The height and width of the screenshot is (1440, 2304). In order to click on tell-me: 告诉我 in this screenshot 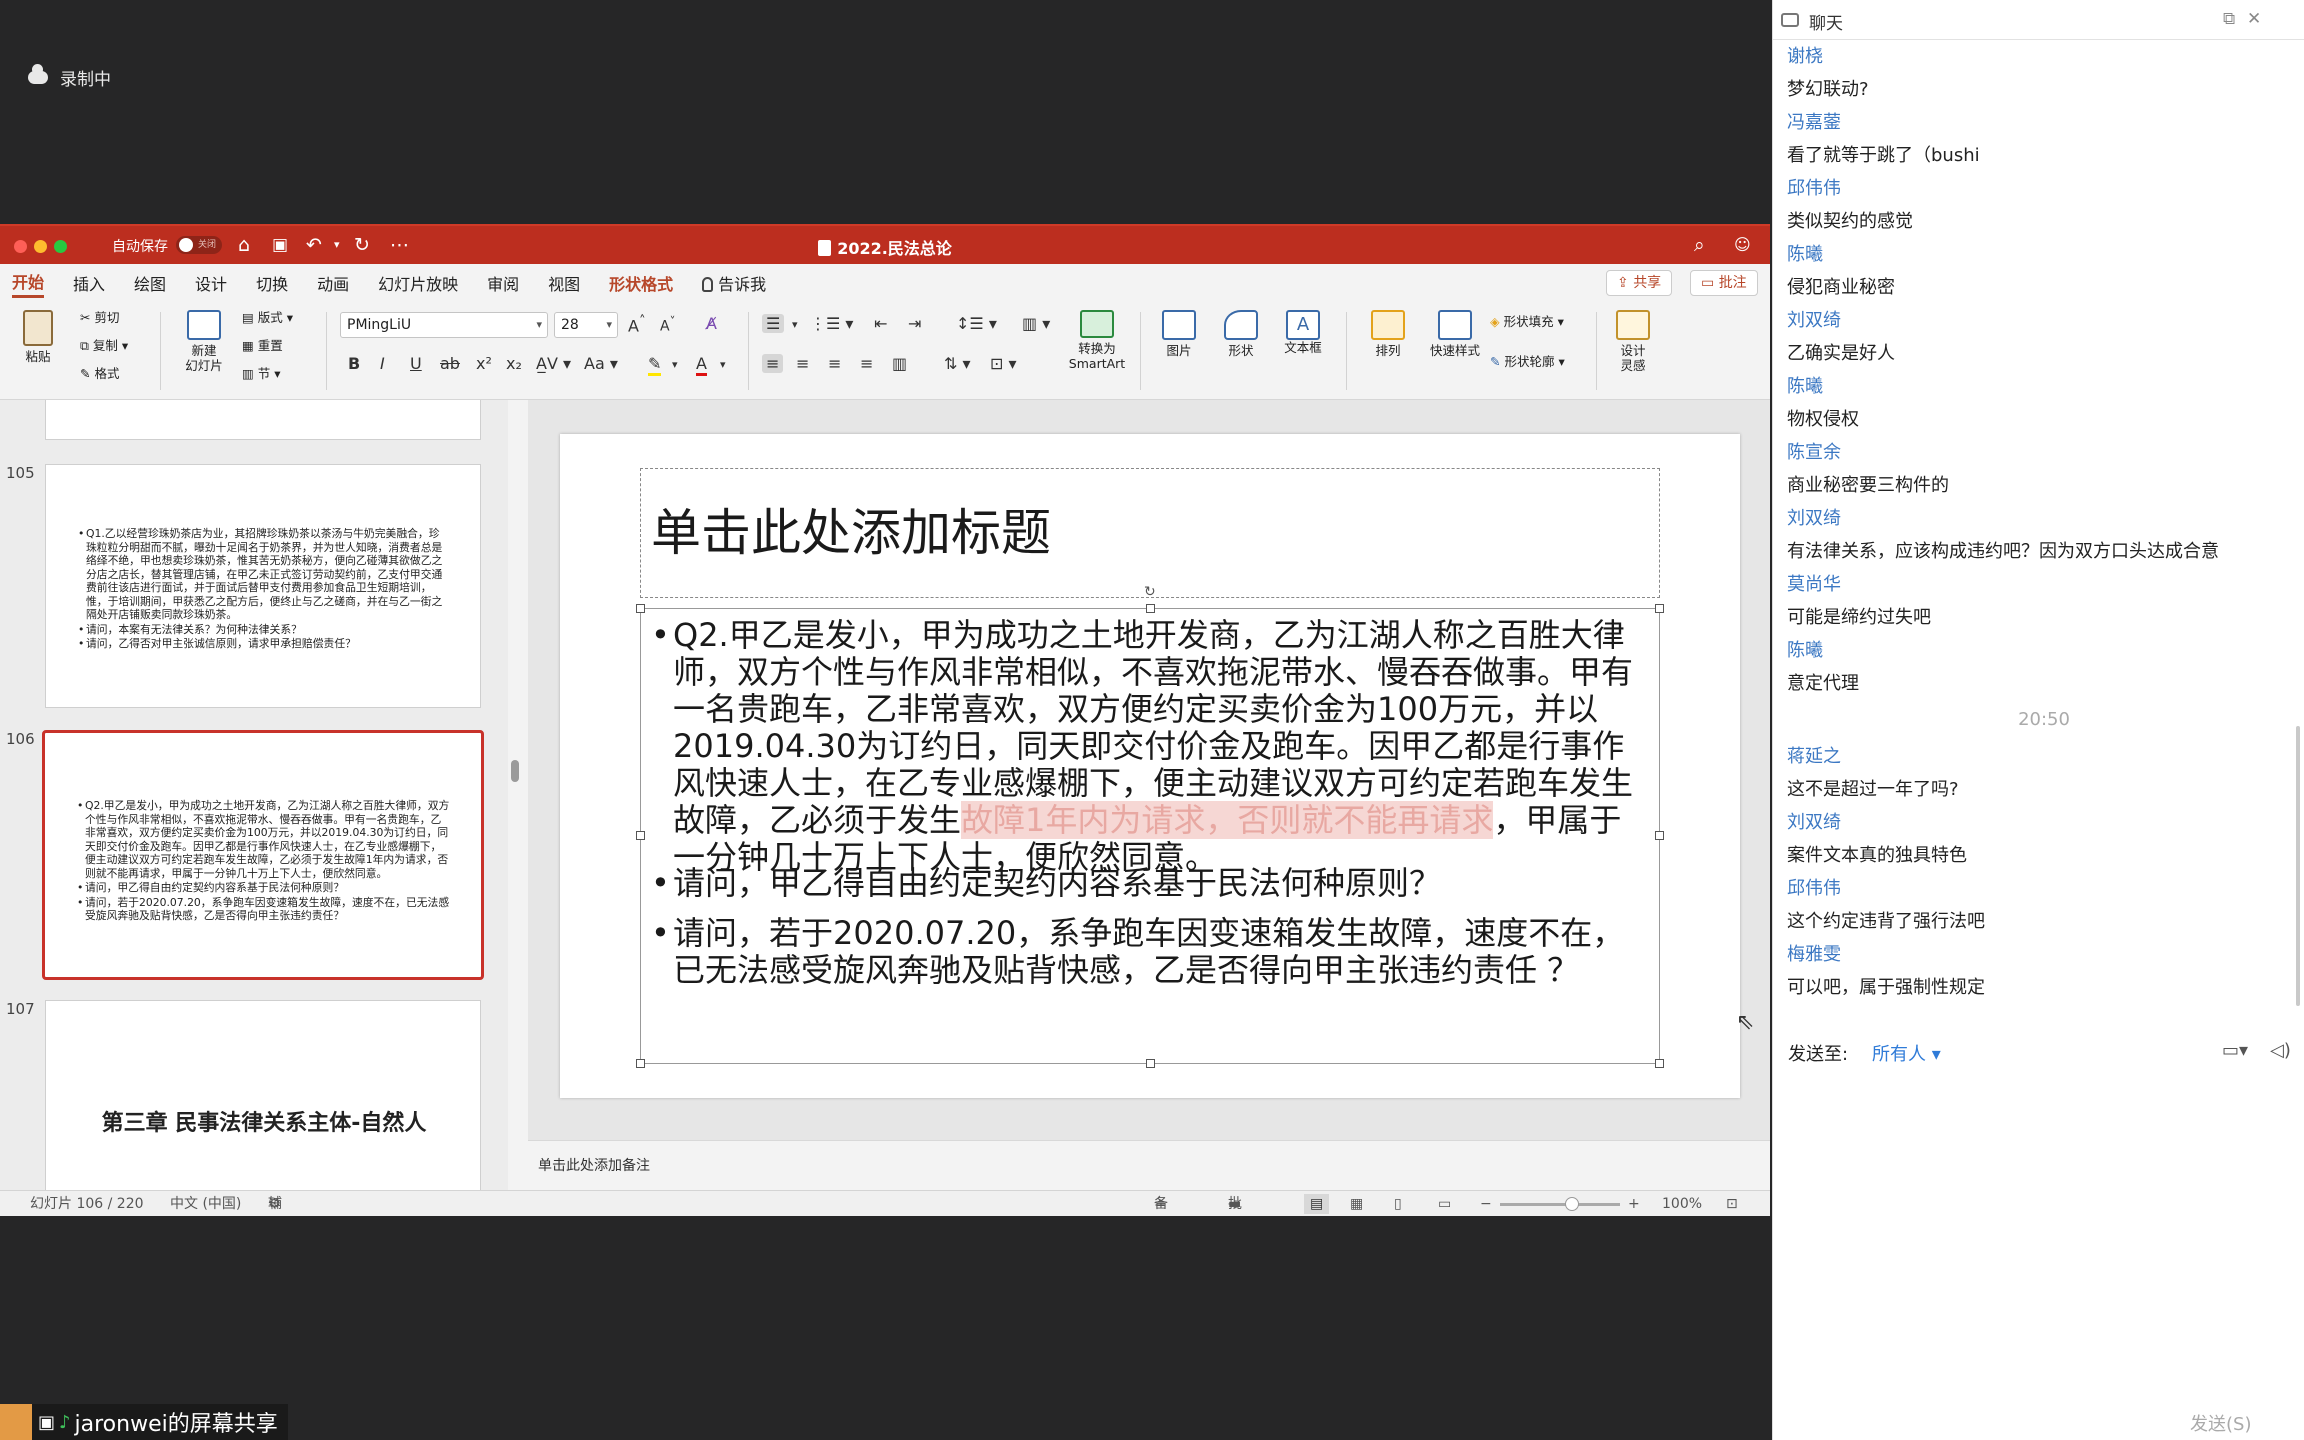, I will do `click(734, 283)`.